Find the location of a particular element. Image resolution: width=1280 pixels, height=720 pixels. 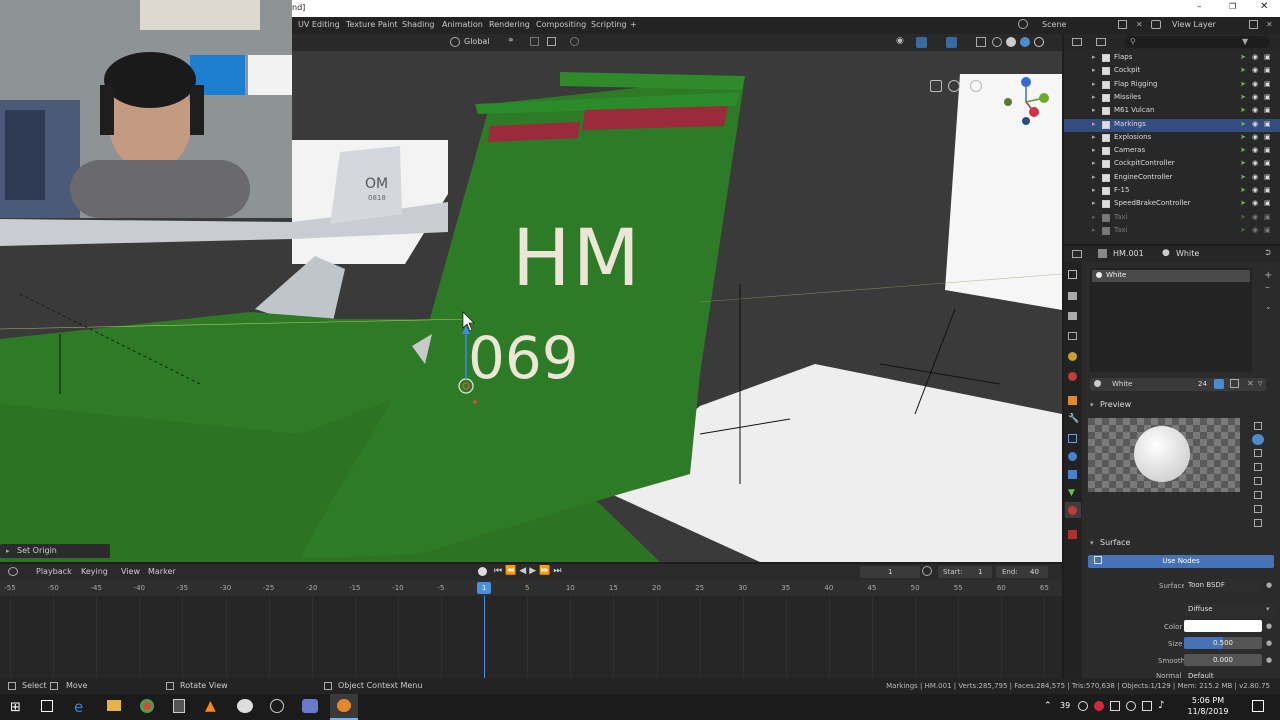

view-layer-selector: View Layer is located at coordinates (1194, 24).